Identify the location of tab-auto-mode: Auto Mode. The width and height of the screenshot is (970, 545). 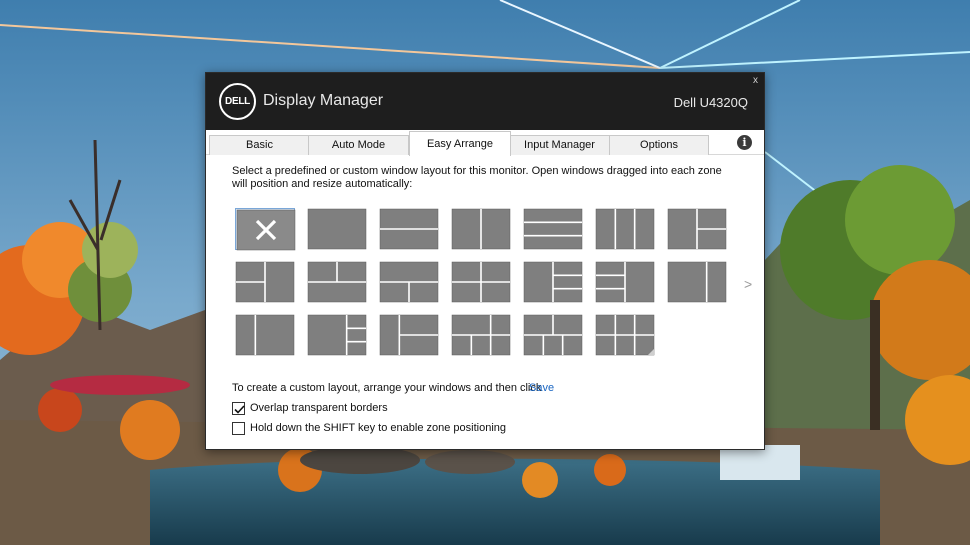
(358, 145).